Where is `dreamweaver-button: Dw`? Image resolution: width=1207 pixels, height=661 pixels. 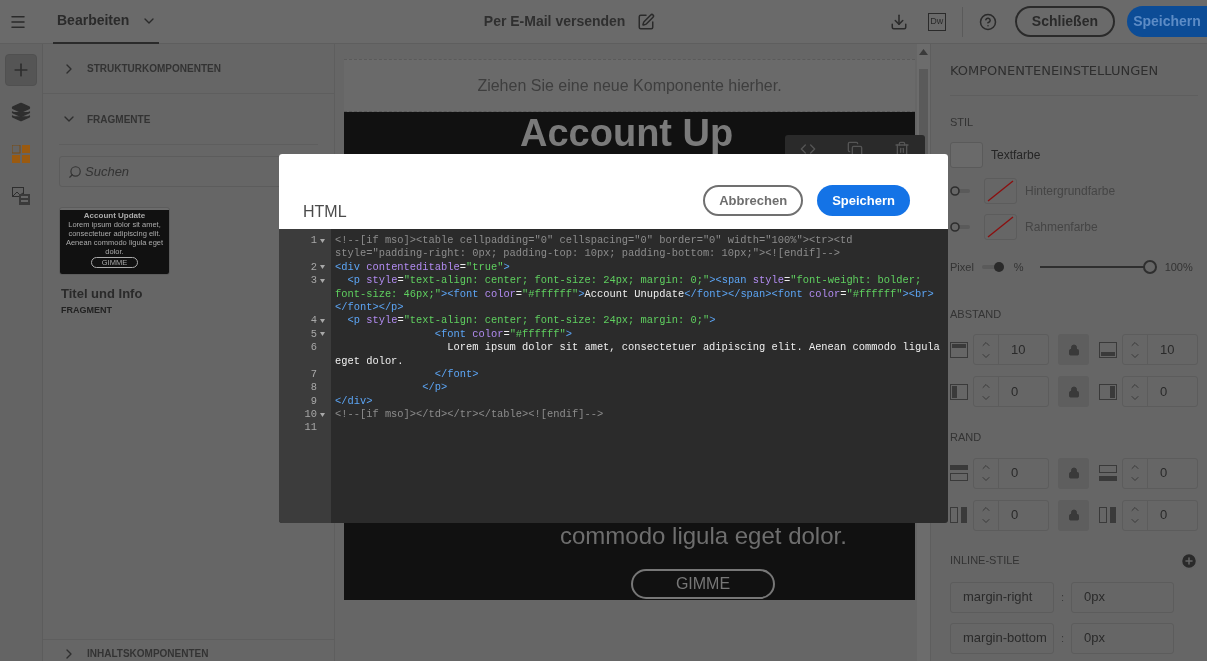
dreamweaver-button: Dw is located at coordinates (936, 21).